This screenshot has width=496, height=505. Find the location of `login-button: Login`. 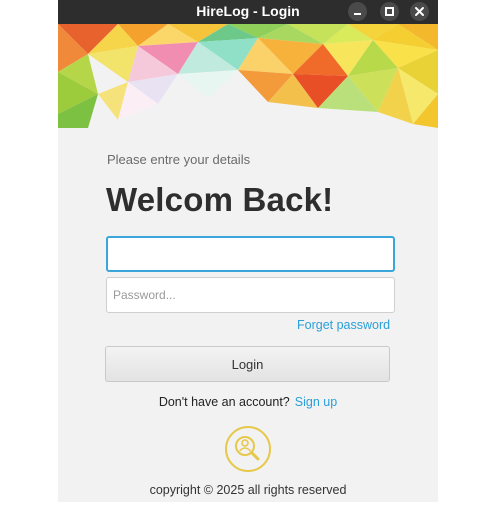

login-button: Login is located at coordinates (247, 364).